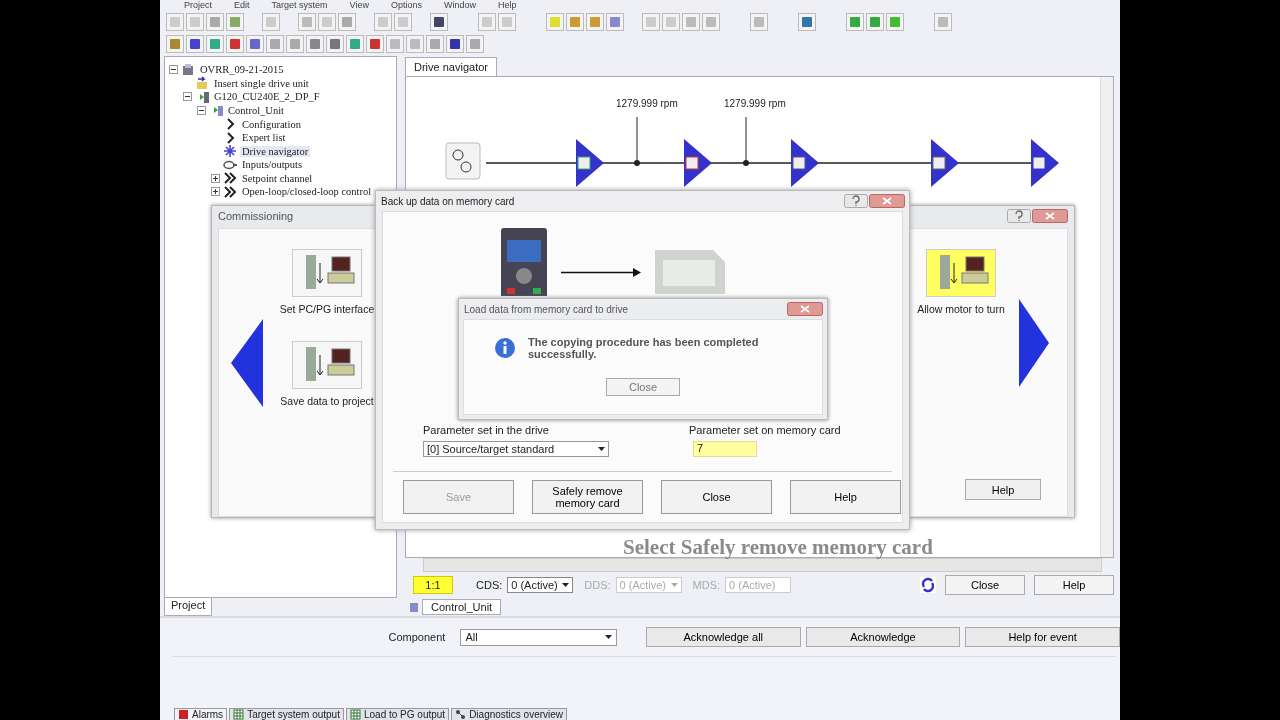  What do you see at coordinates (461, 714) in the screenshot?
I see `diagnostics-icon` at bounding box center [461, 714].